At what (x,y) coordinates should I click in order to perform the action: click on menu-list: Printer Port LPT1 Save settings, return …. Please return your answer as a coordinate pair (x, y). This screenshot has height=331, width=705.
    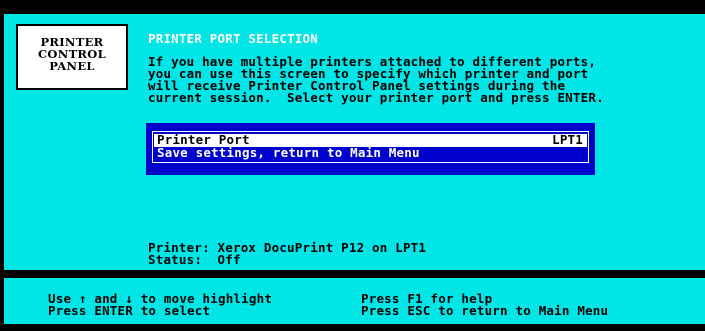
    Looking at the image, I should click on (370, 147).